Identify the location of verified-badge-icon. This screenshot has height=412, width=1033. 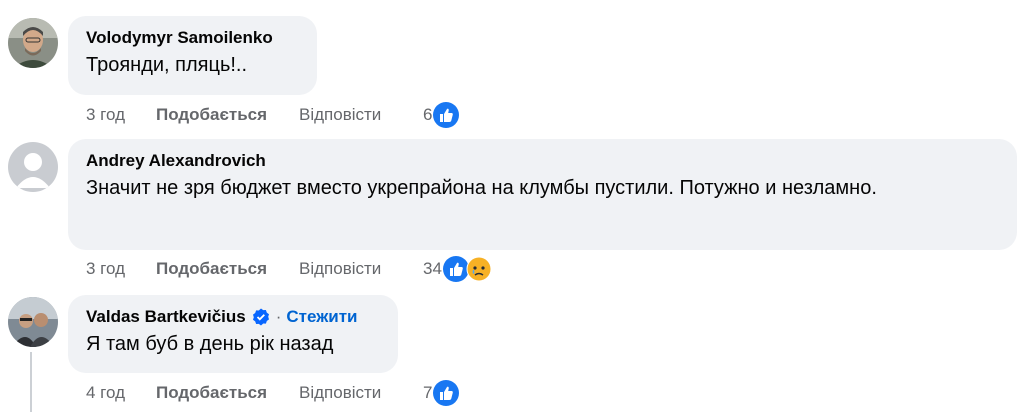
(261, 317).